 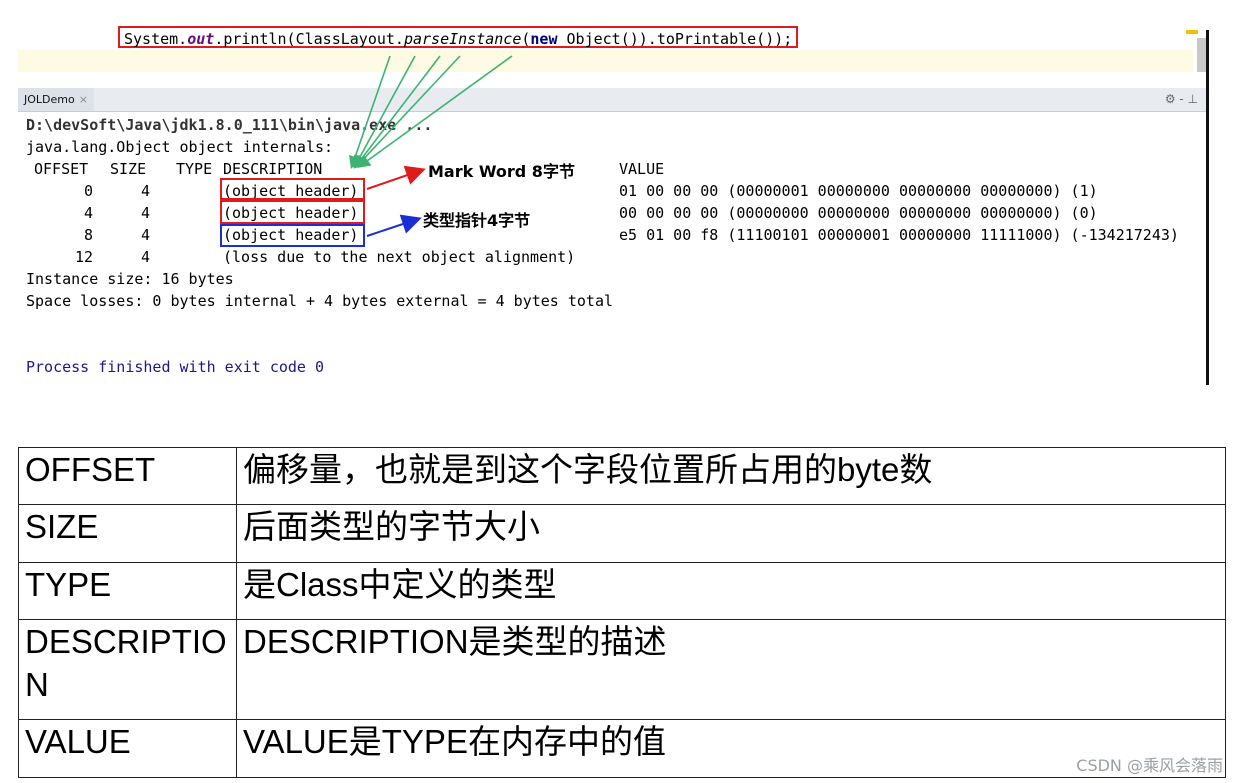 What do you see at coordinates (180, 147) in the screenshot?
I see `console-header-line: java.lang.Object object internals:` at bounding box center [180, 147].